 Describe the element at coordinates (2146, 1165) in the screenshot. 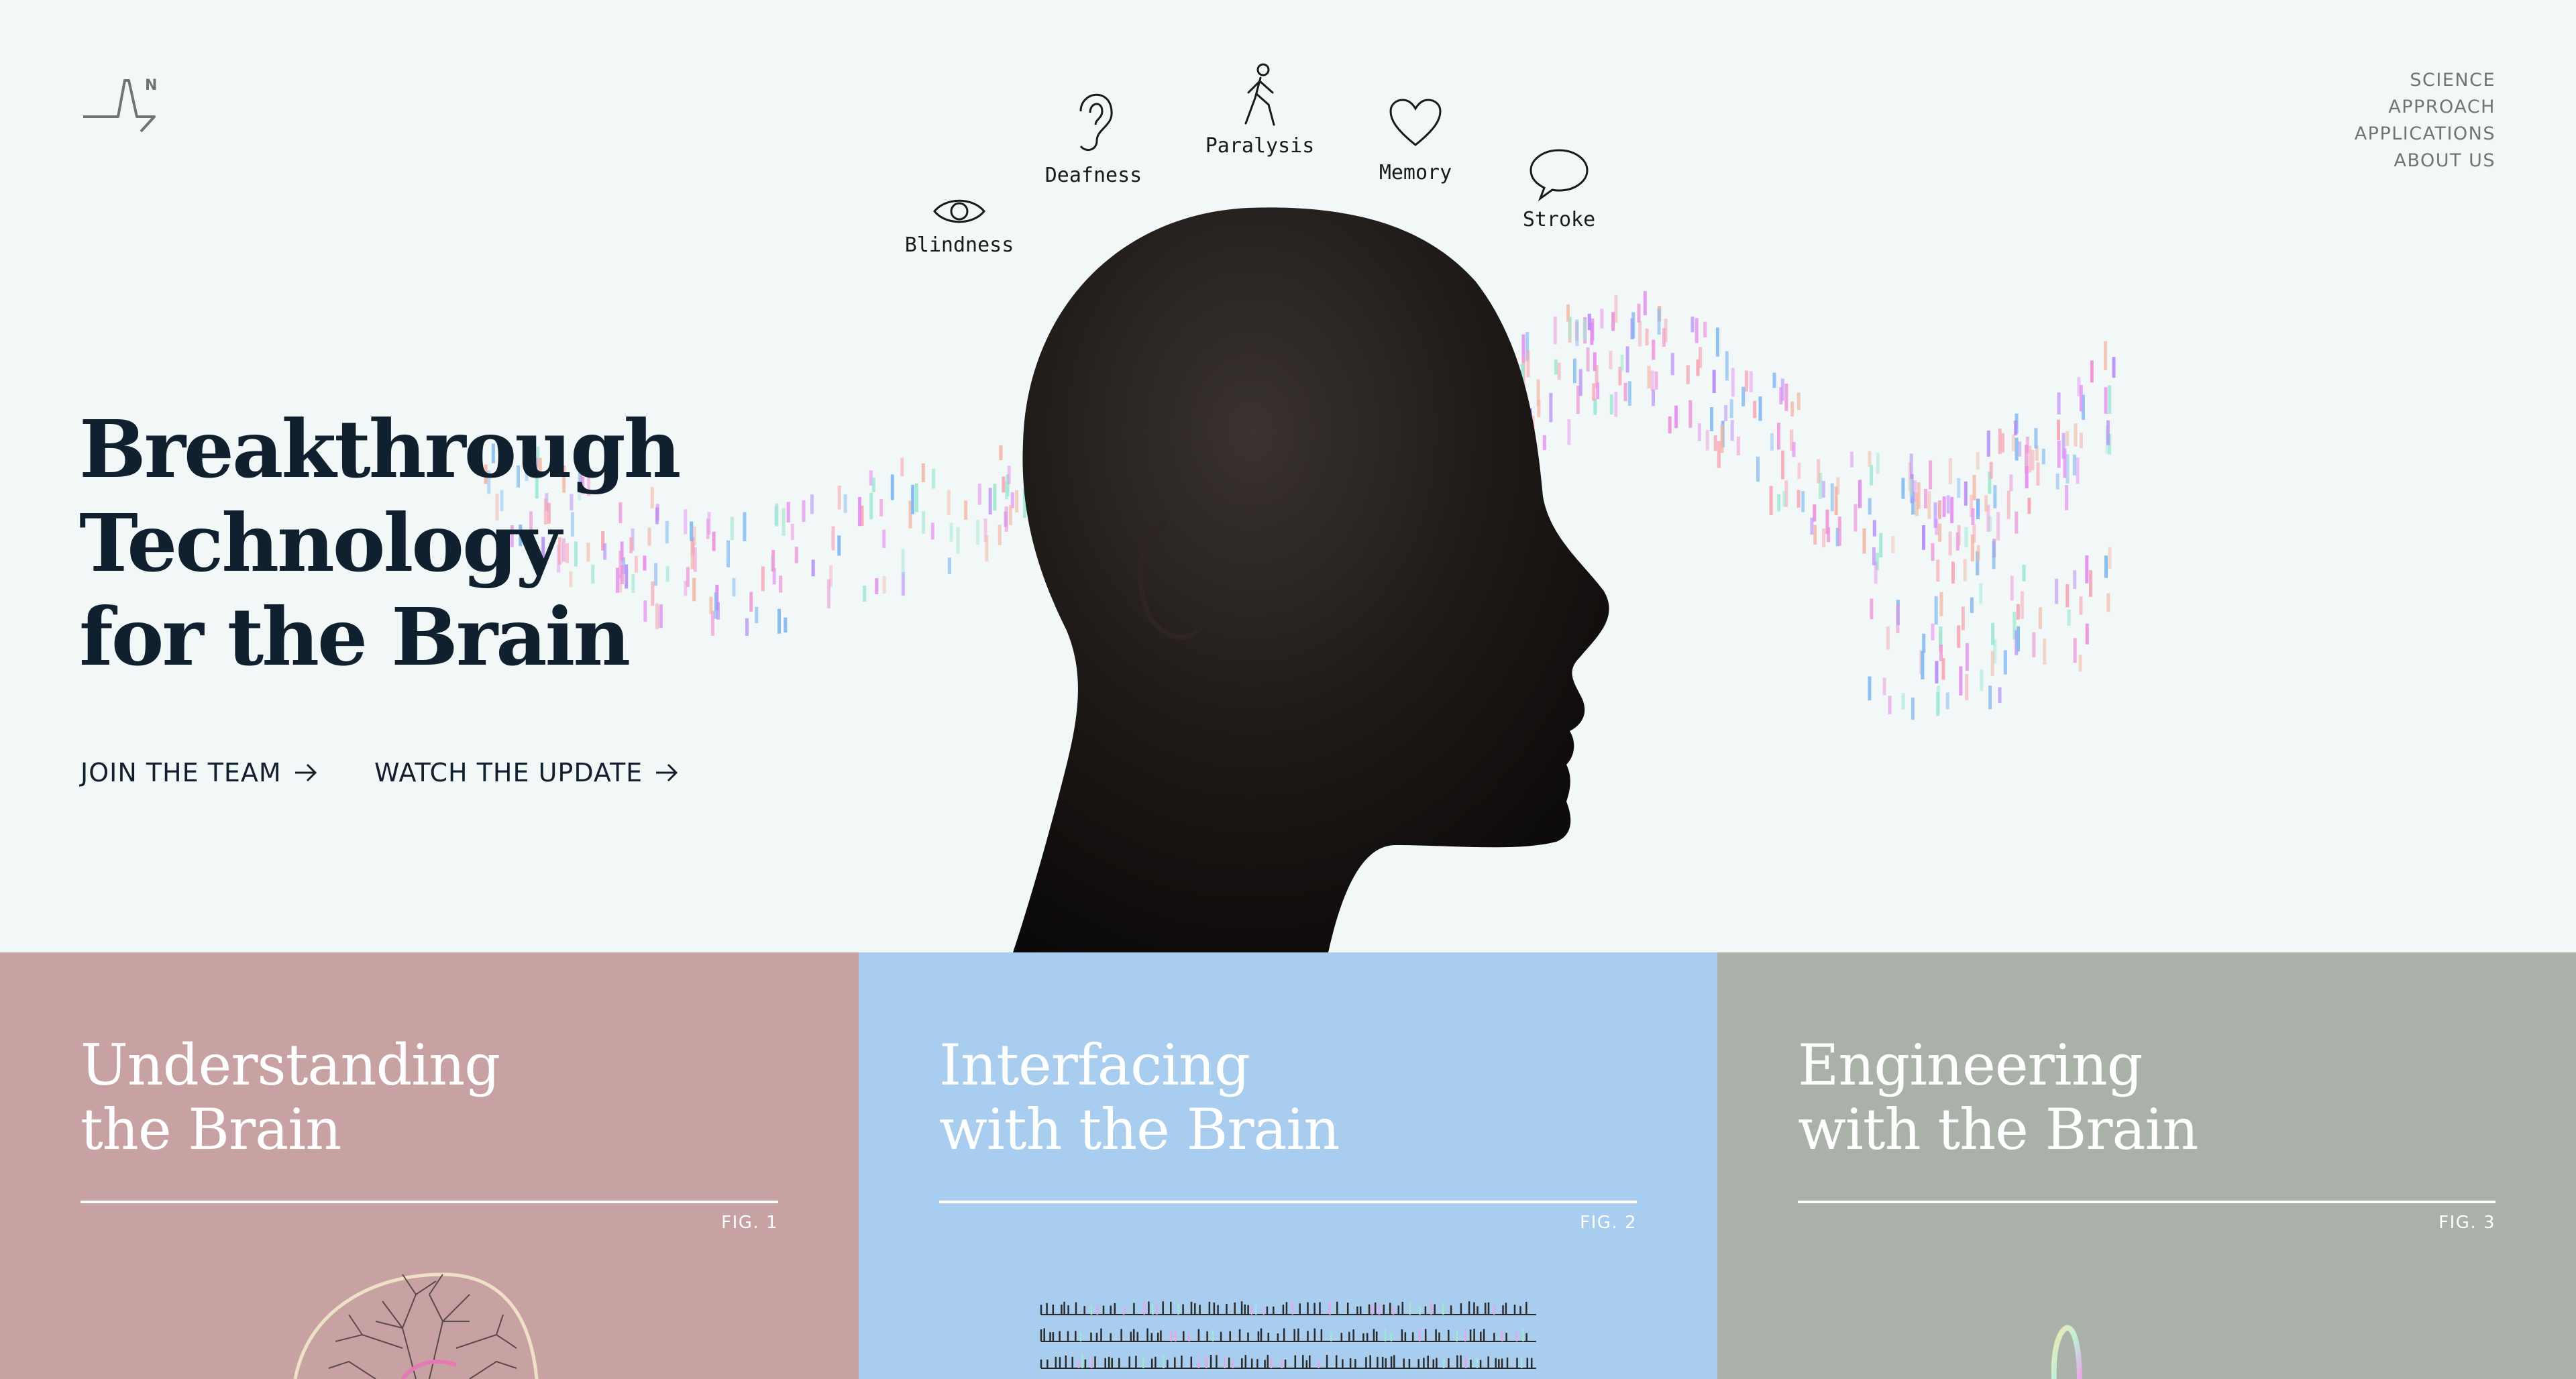

I see `panel-engineering: Engineering with the Brain FIG. 3` at that location.